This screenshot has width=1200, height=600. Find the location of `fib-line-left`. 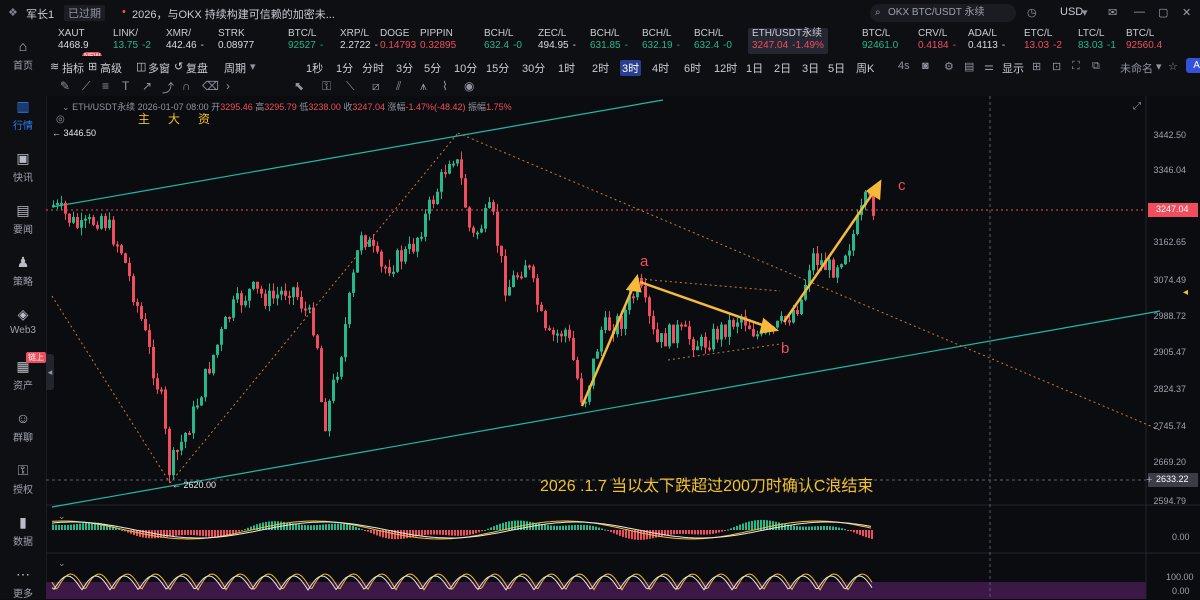

fib-line-left is located at coordinates (111, 389).